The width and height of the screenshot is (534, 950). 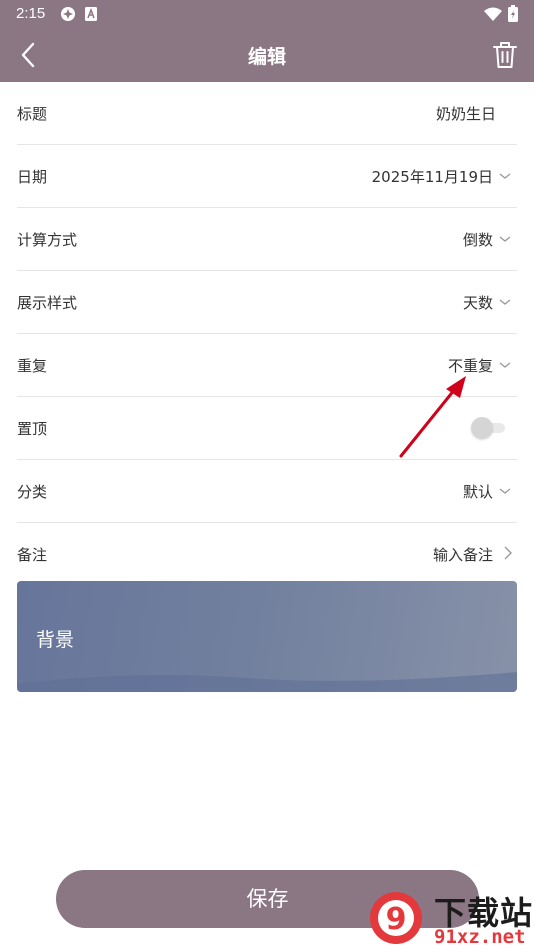 I want to click on page-title: 编辑, so click(x=266, y=57).